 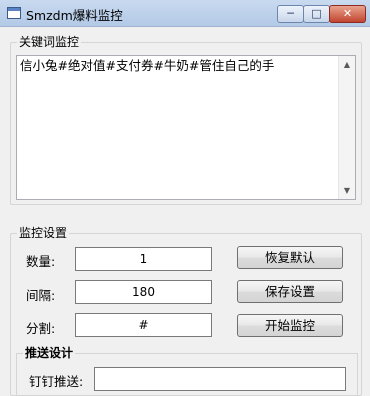 I want to click on dingtalk-push-input, so click(x=220, y=379).